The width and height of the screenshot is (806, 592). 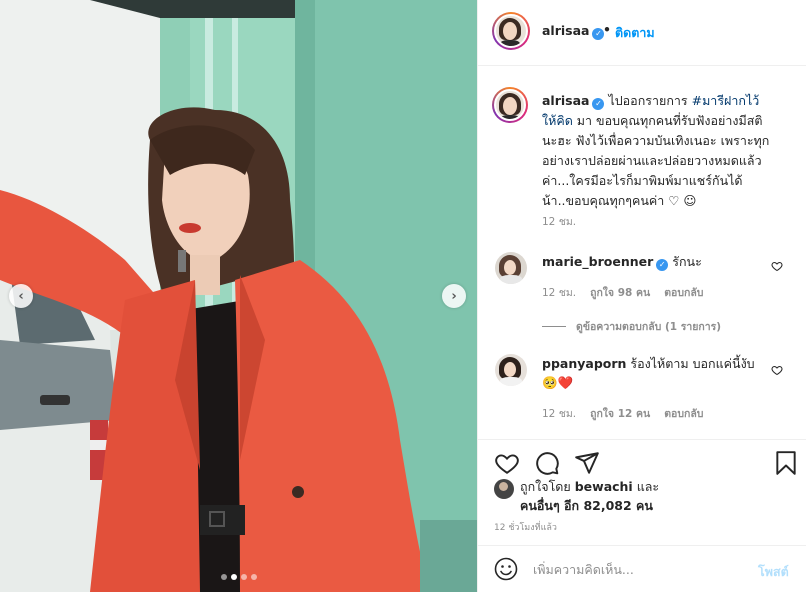 I want to click on post-header: alrisaa ✓ • ติดตาม, so click(x=642, y=33).